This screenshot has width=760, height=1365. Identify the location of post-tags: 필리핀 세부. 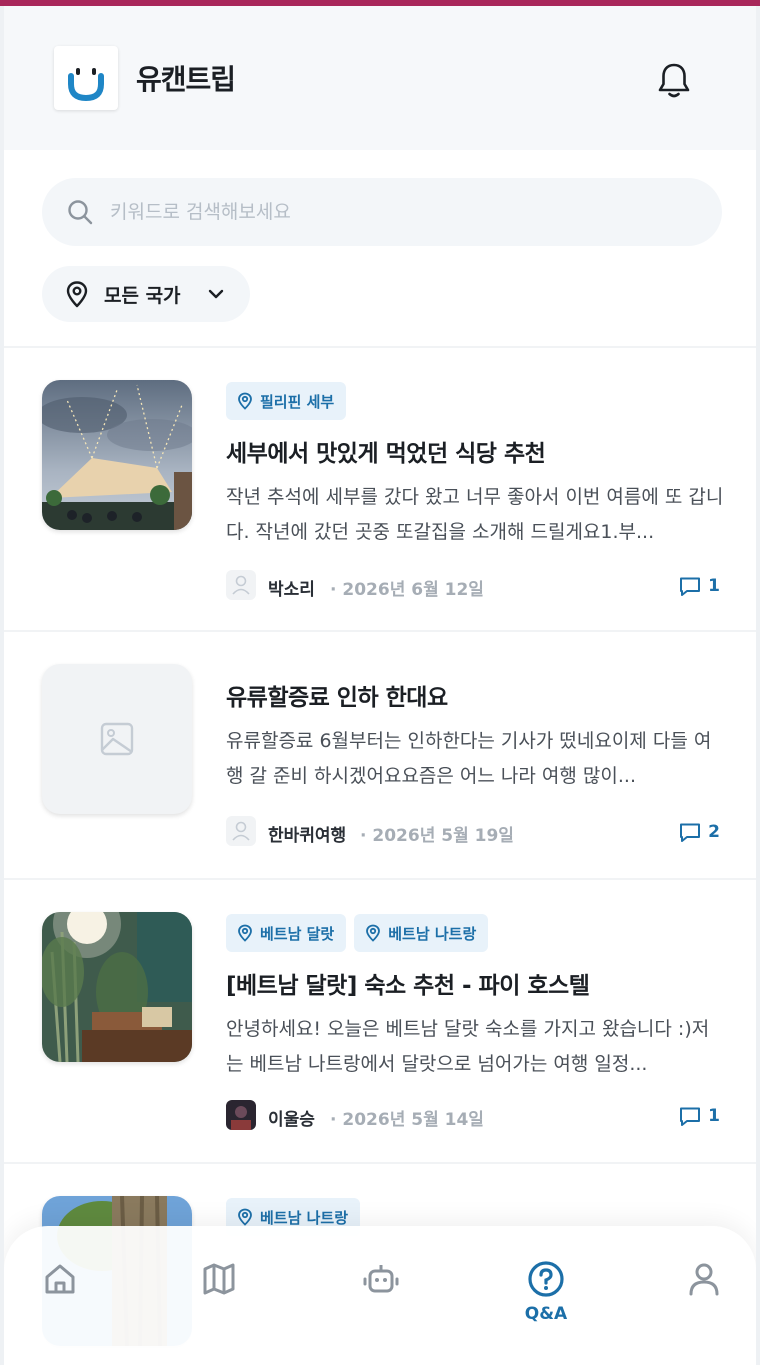
(286, 401).